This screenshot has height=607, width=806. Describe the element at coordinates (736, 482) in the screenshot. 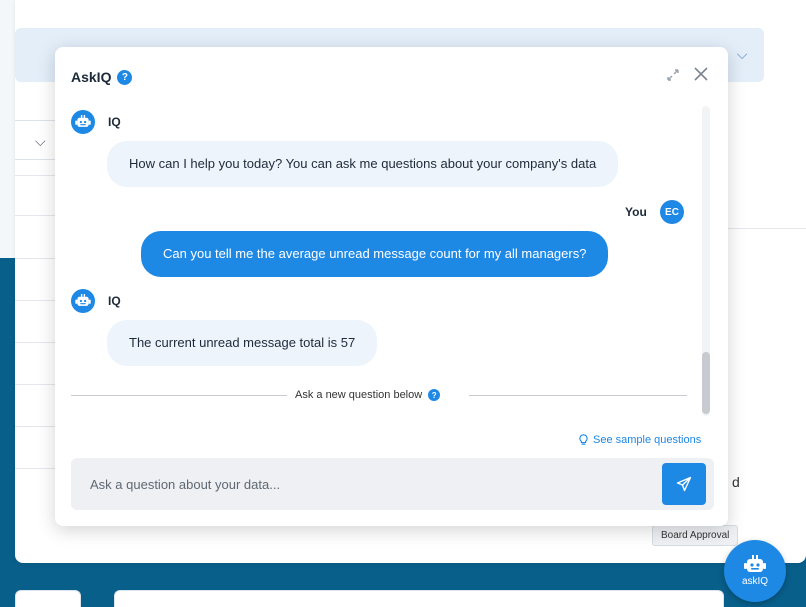

I see `background-cell-text: d` at that location.